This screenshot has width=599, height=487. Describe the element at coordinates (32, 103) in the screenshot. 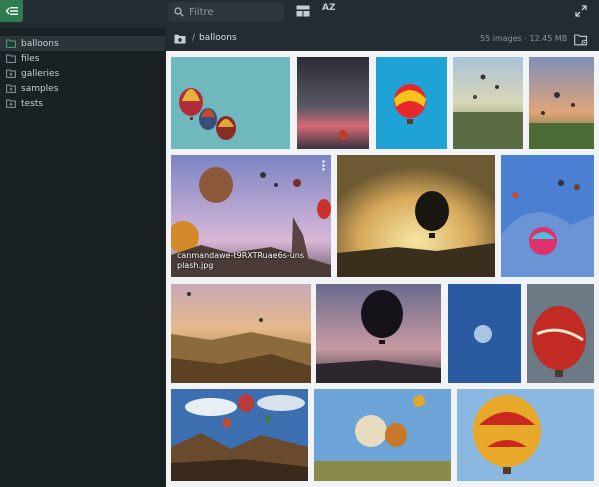

I see `sidebar-item-label: tests` at that location.